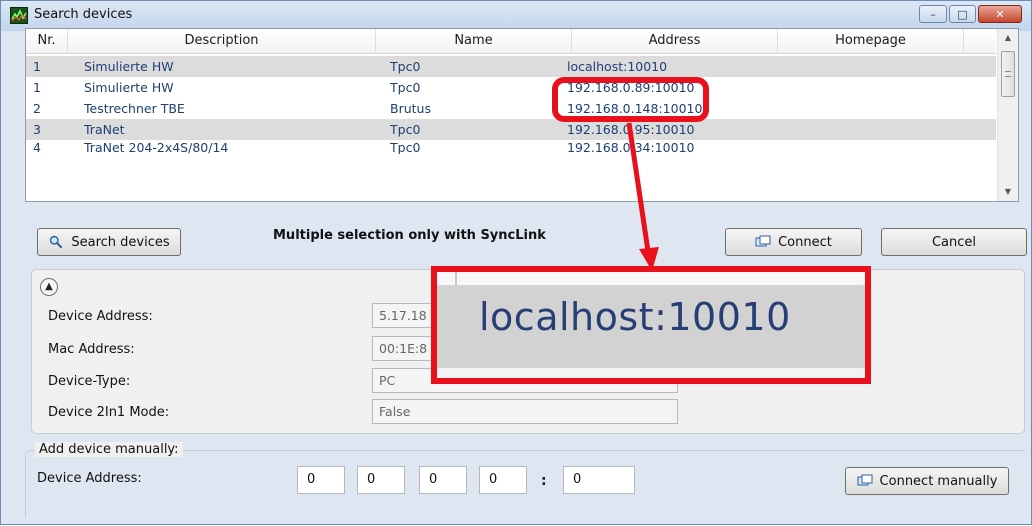 This screenshot has width=1032, height=526. I want to click on zoom-address-text: localhost:10010, so click(635, 317).